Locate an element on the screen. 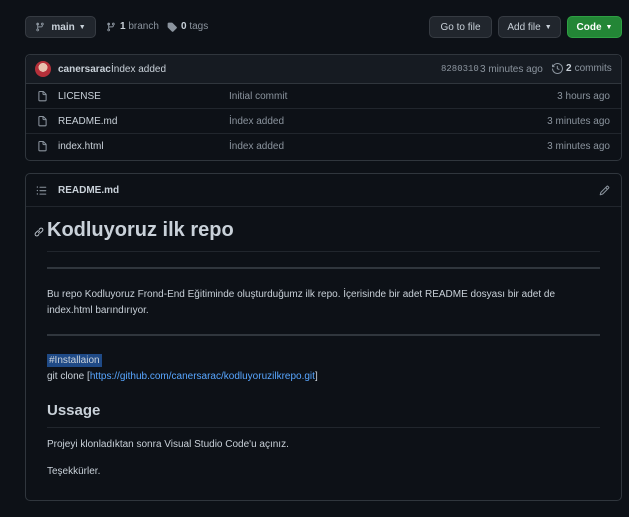 This screenshot has height=517, width=629. list-unordered-icon is located at coordinates (41, 190).